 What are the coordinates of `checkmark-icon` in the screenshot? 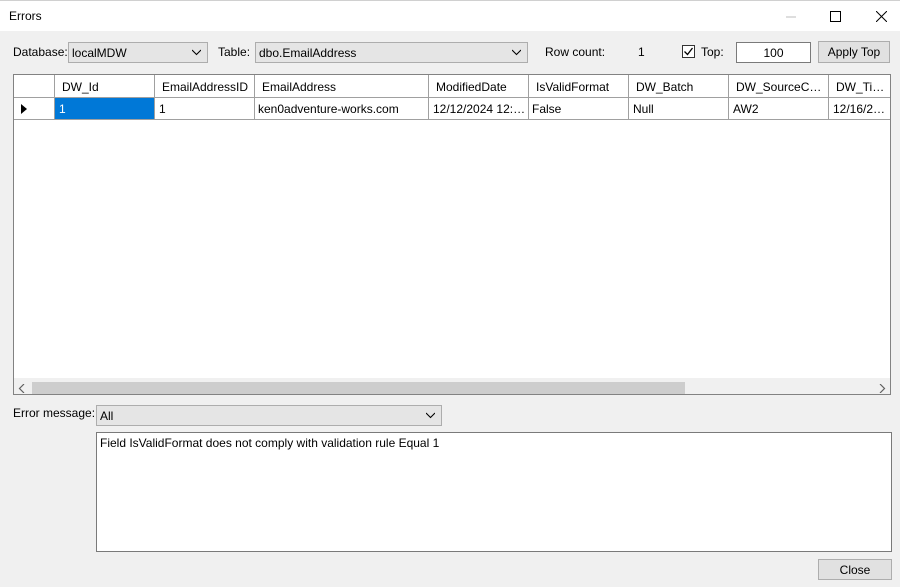 It's located at (689, 51).